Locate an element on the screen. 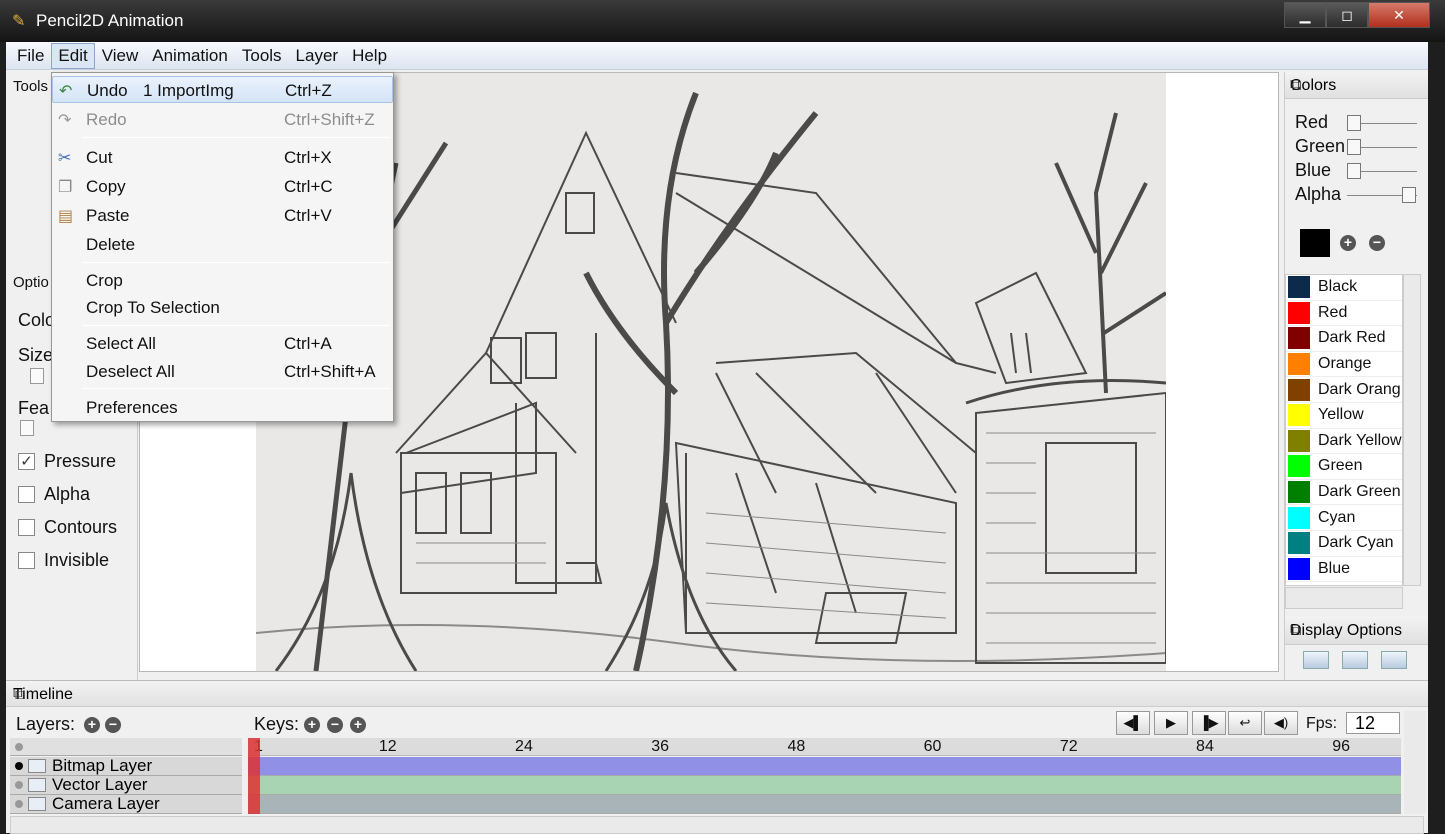  palette-item: Red is located at coordinates (1344, 314).